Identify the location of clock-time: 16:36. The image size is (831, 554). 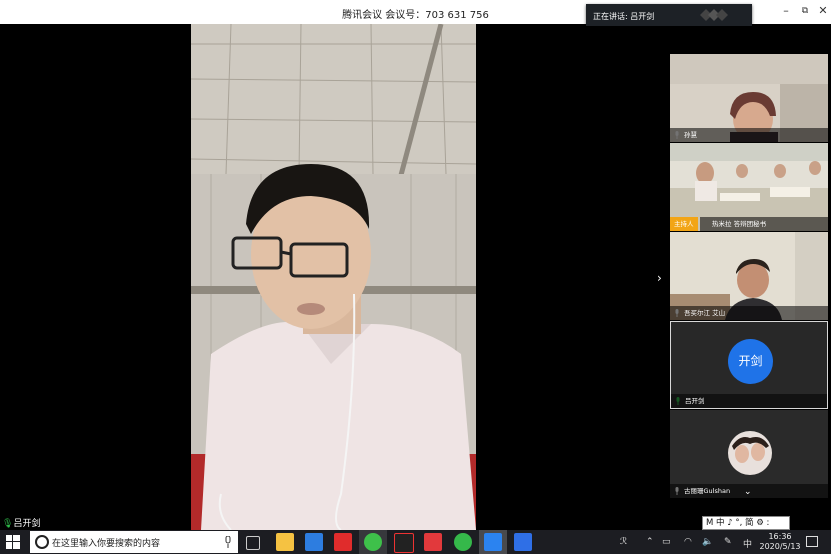
(780, 536).